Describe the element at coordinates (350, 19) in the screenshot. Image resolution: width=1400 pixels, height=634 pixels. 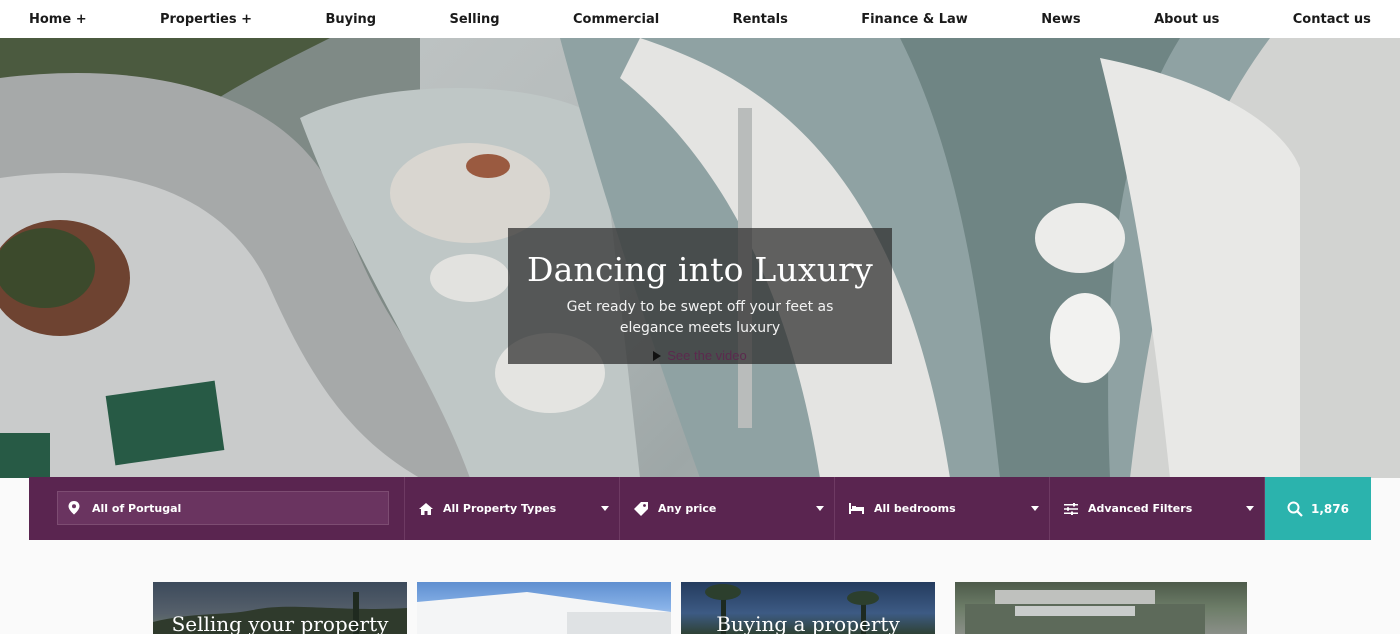
I see `nav-buying: Buying` at that location.